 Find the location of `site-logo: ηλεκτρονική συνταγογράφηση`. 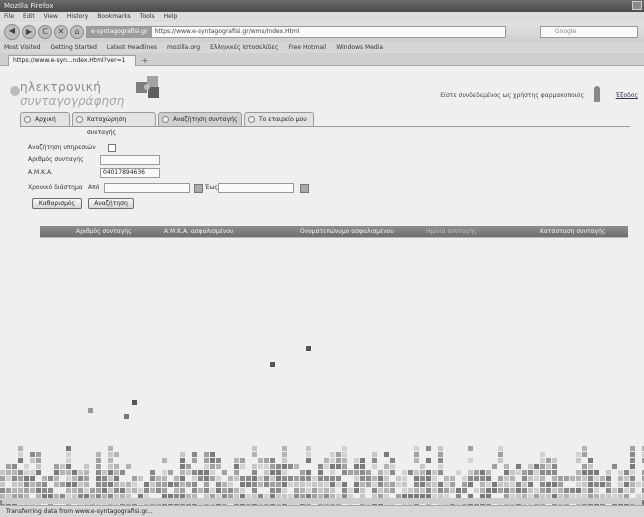

site-logo: ηλεκτρονική συνταγογράφηση is located at coordinates (67, 94).